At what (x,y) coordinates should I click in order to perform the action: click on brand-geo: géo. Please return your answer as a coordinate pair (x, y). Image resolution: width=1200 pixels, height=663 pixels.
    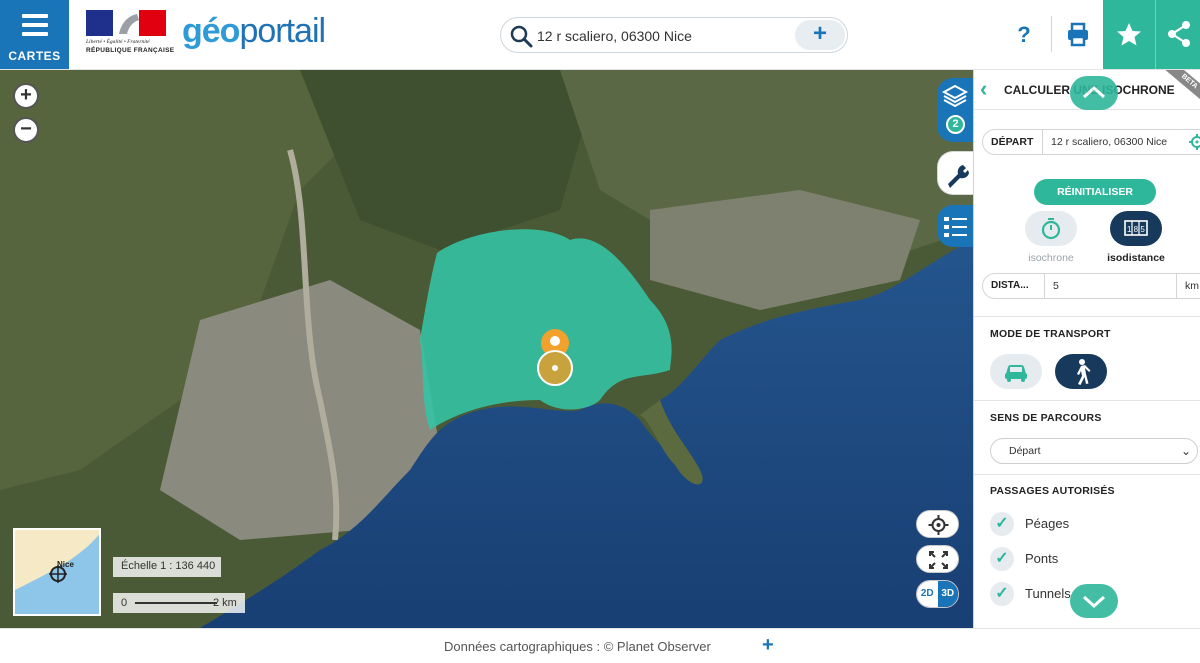
    Looking at the image, I should click on (211, 31).